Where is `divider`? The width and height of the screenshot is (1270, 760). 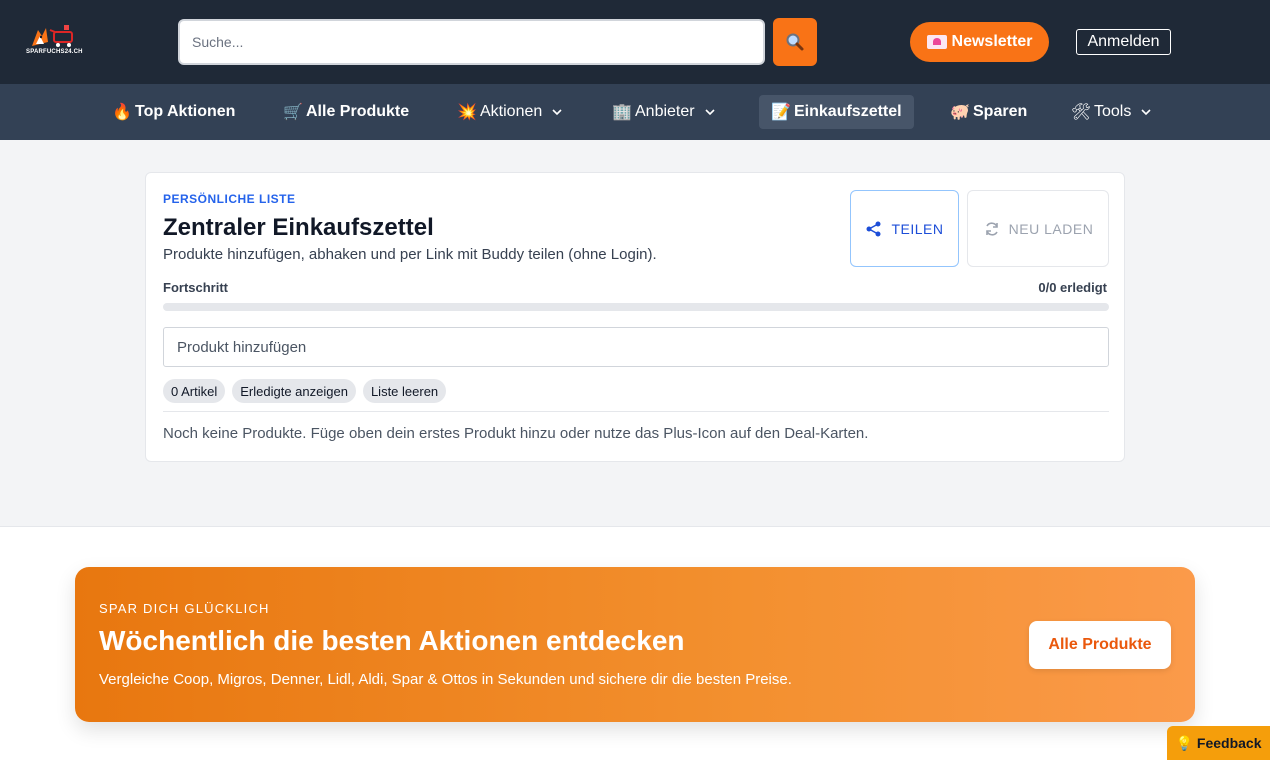
divider is located at coordinates (636, 411).